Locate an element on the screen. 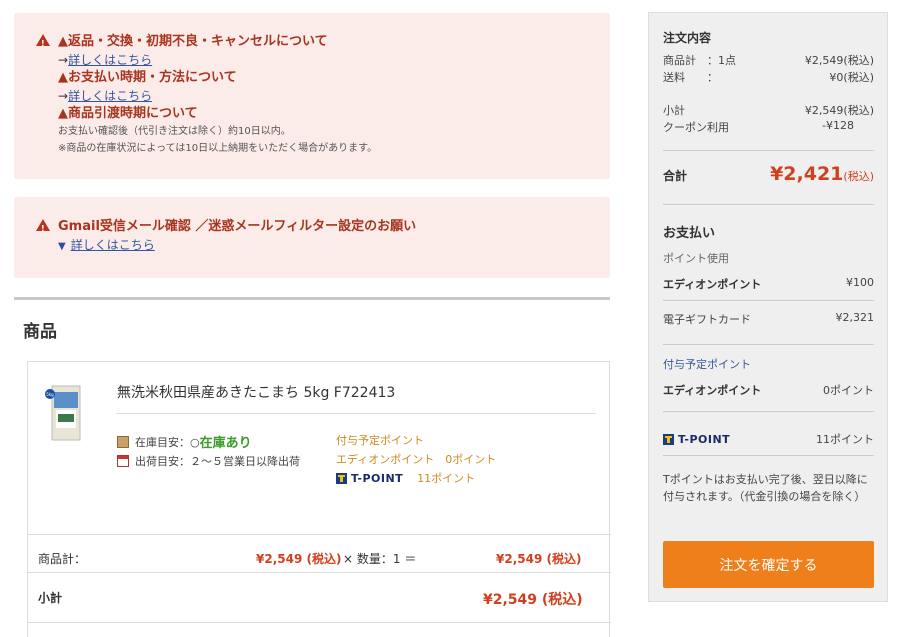 This screenshot has height=637, width=900. section-title: 商品 is located at coordinates (40, 332).